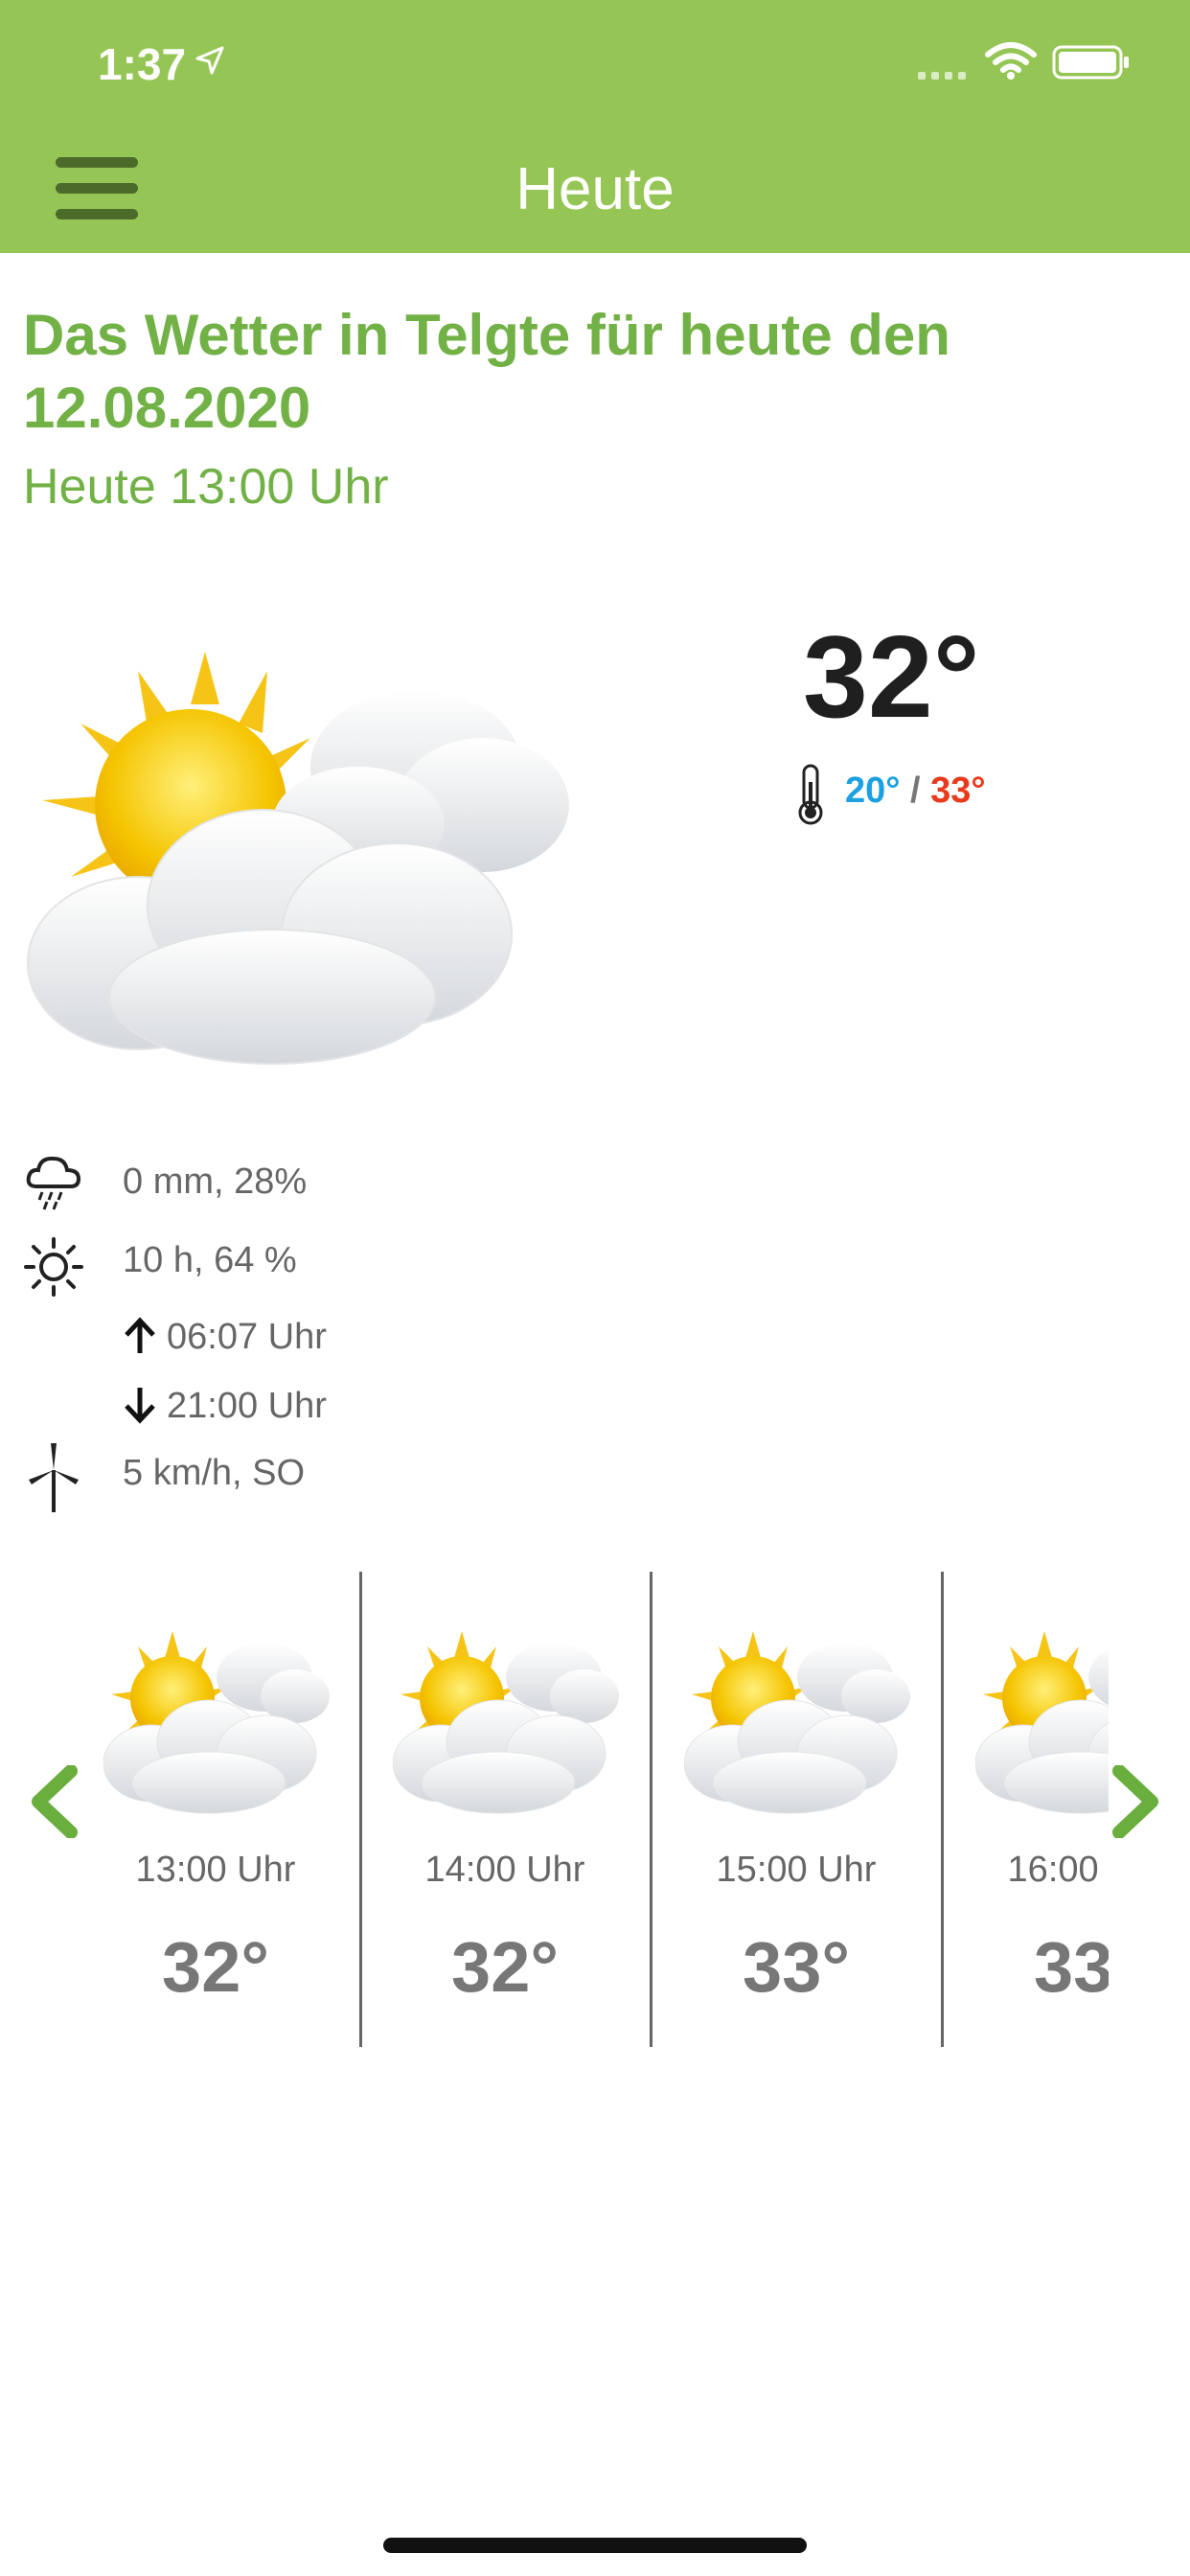  I want to click on thermometer-icon, so click(810, 794).